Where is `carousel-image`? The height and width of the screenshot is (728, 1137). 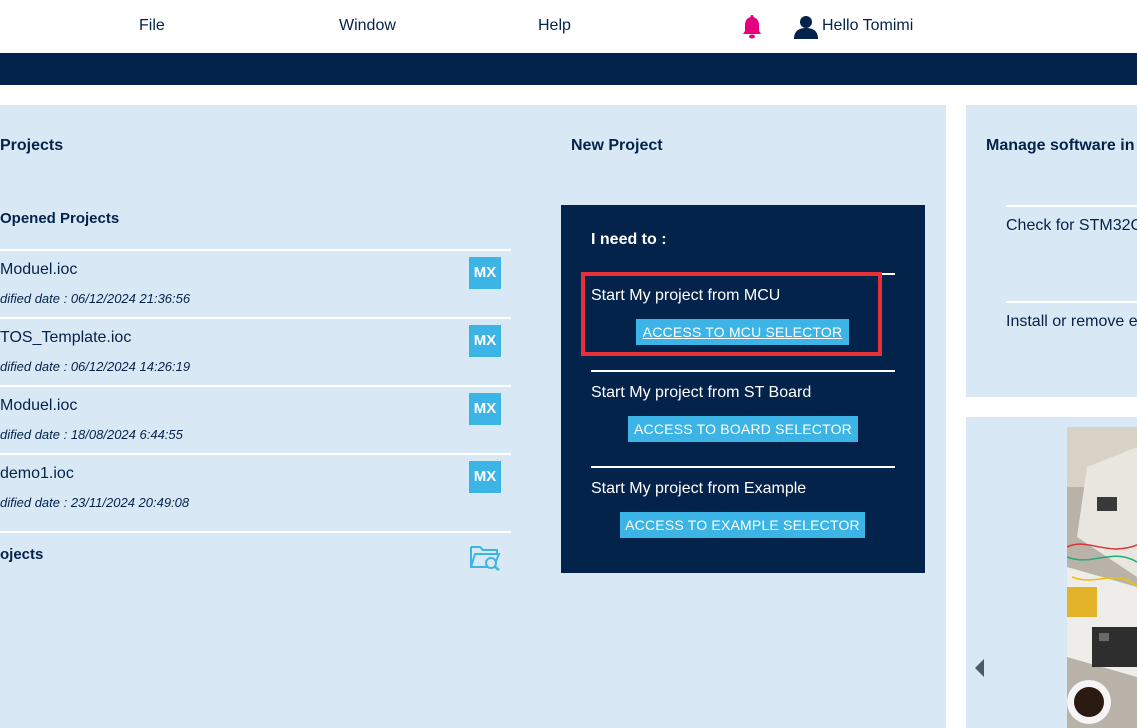
carousel-image is located at coordinates (1102, 577).